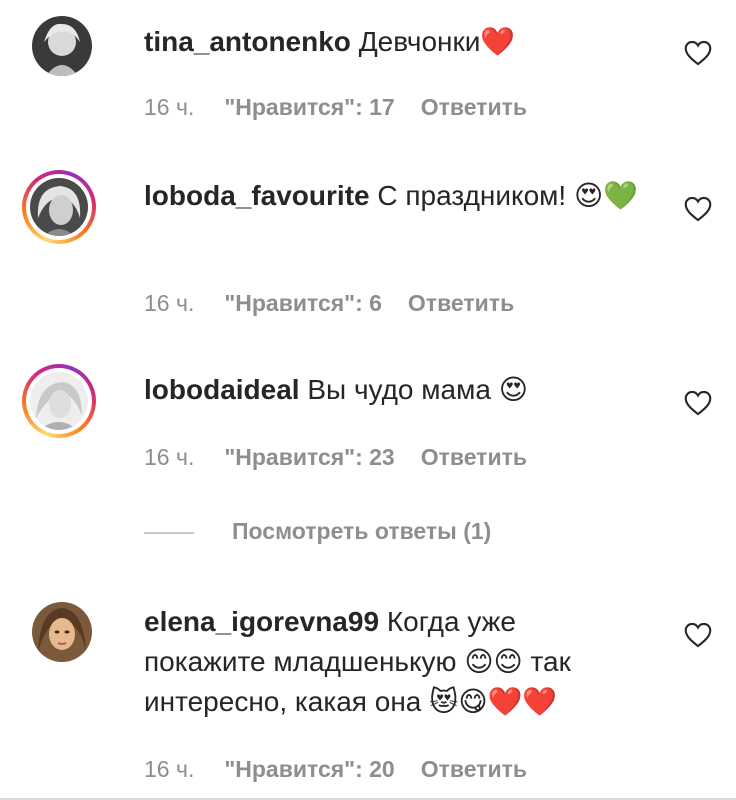  I want to click on comment-text: С праздником! 😍💚, so click(508, 195).